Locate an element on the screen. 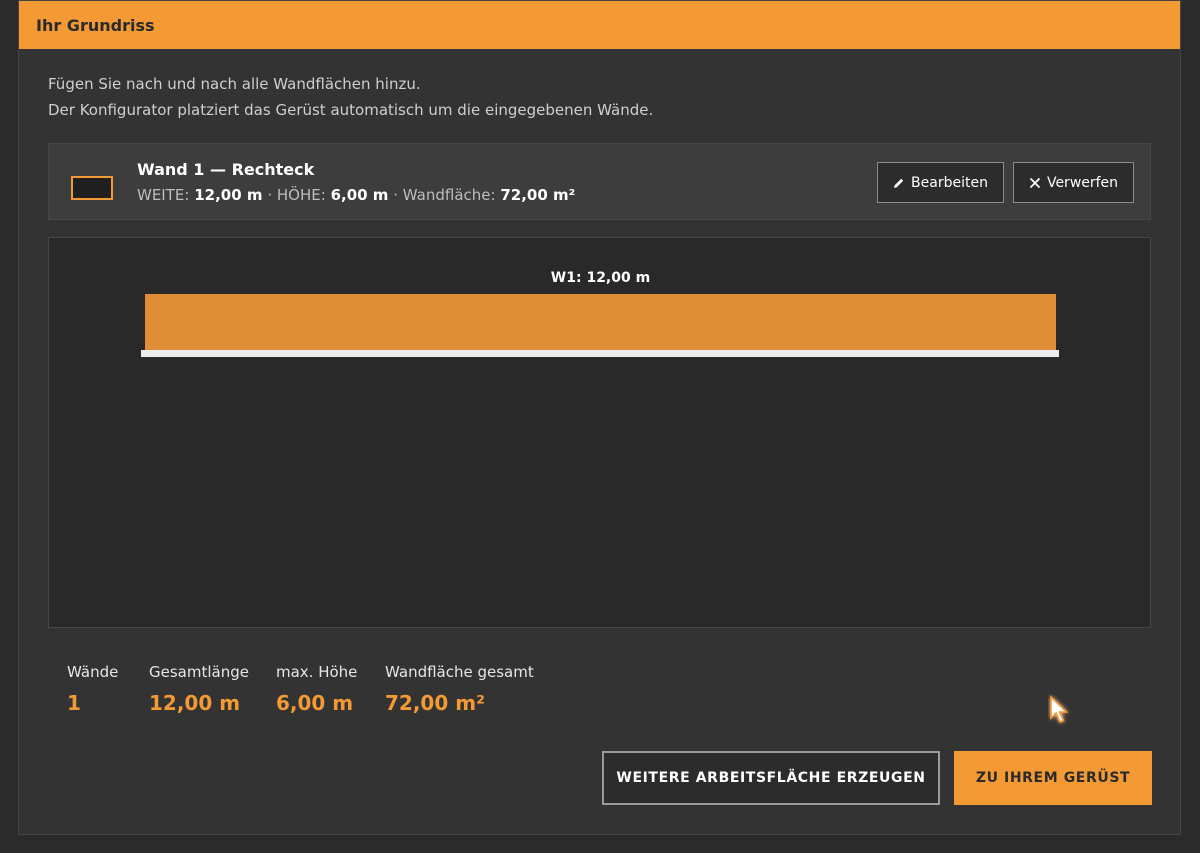 The width and height of the screenshot is (1200, 853). stat-walls-value: 1 is located at coordinates (74, 703).